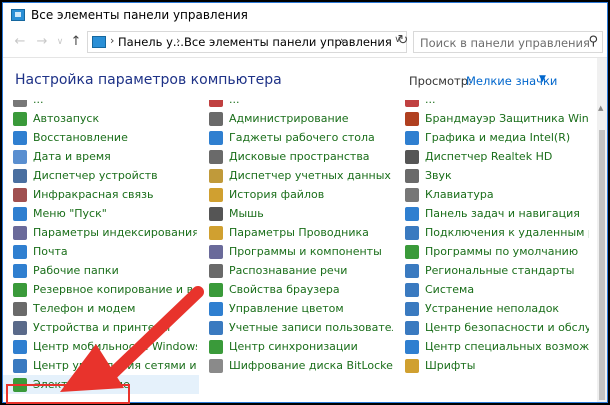 The image size is (610, 405). I want to click on item-label: Свойства браузера, so click(284, 289).